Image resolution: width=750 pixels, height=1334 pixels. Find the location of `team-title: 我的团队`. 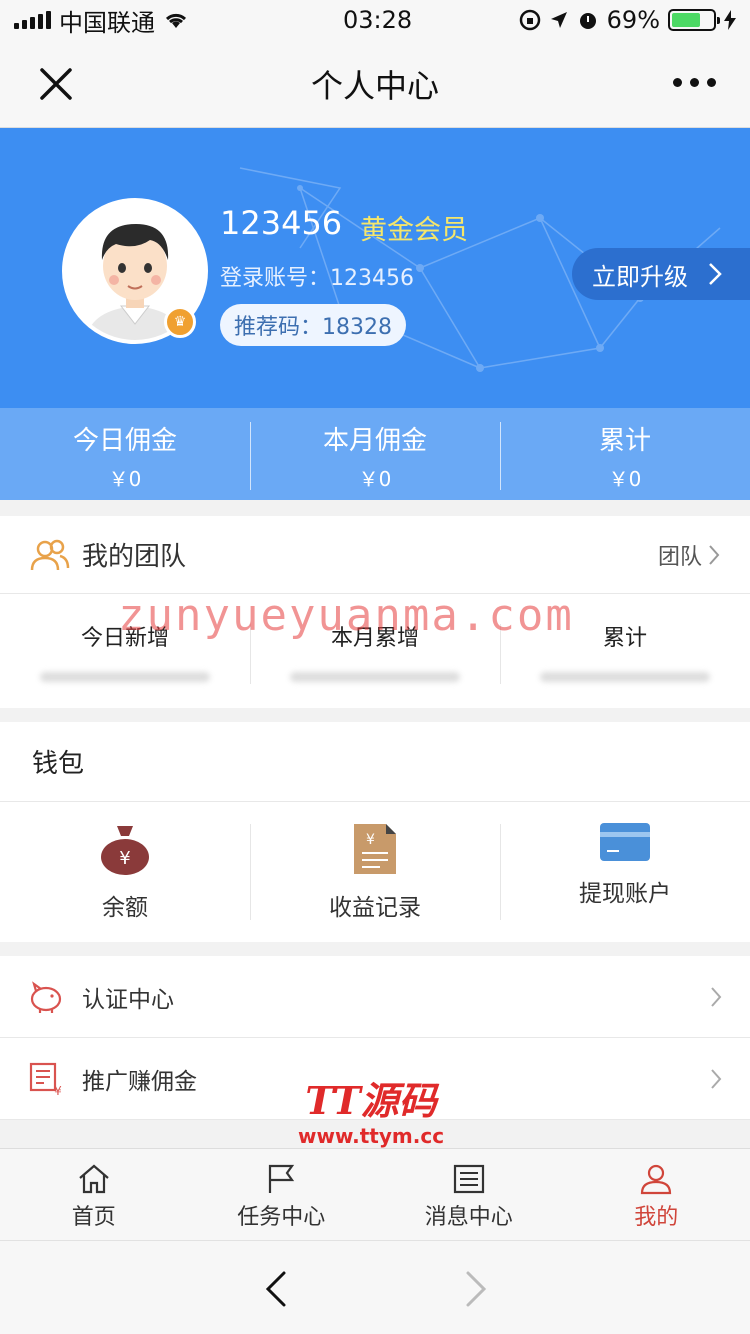

team-title: 我的团队 is located at coordinates (134, 557).